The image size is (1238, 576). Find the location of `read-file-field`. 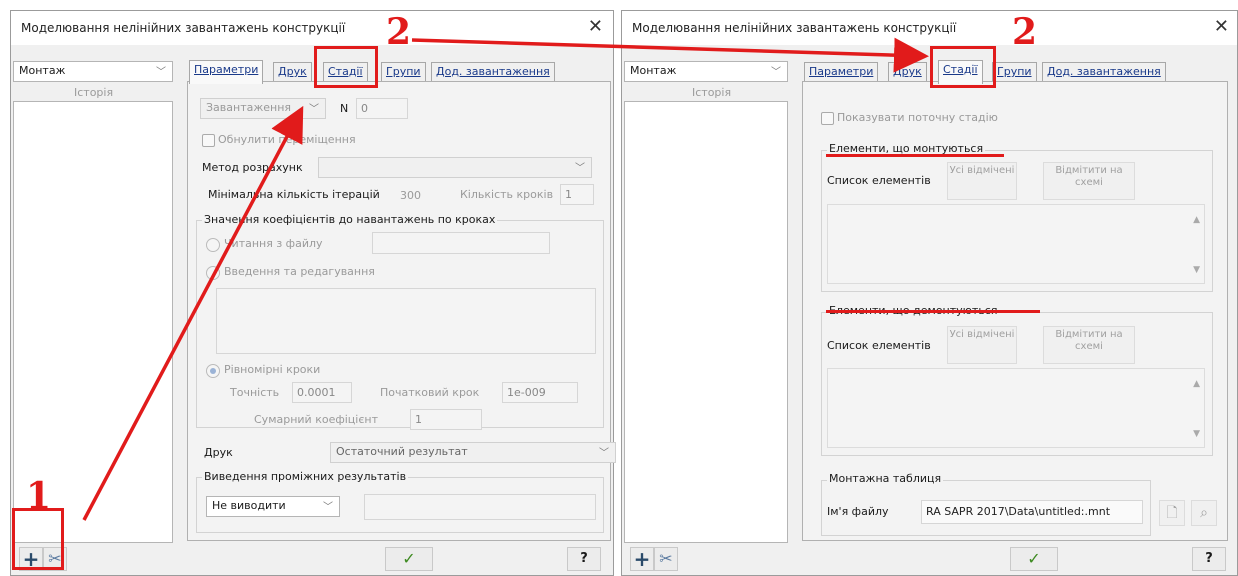

read-file-field is located at coordinates (461, 243).